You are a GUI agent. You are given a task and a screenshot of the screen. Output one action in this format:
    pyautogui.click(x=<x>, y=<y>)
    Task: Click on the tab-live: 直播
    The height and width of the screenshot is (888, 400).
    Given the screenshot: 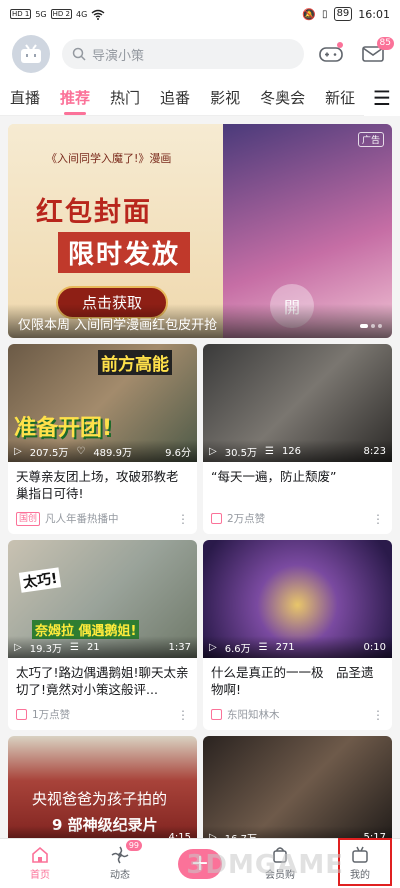 What is the action you would take?
    pyautogui.click(x=25, y=97)
    